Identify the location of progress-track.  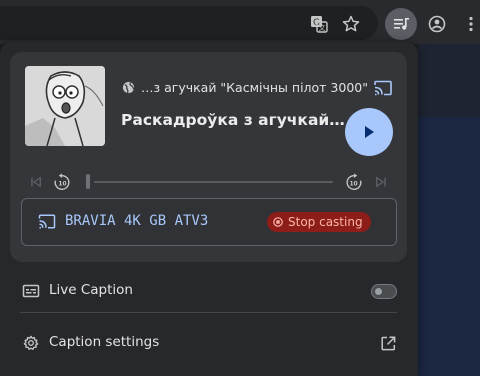
(213, 182).